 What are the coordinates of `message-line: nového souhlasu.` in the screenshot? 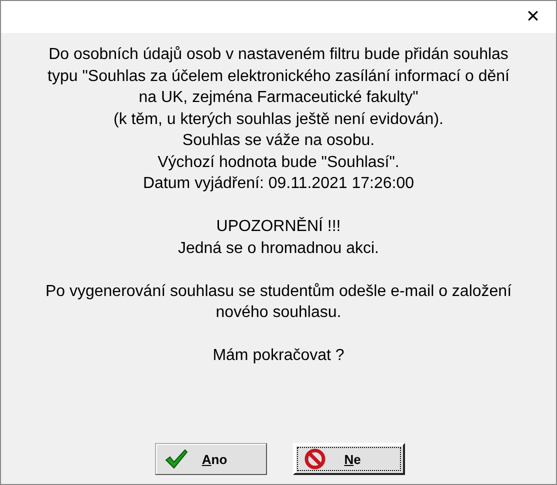 It's located at (279, 313).